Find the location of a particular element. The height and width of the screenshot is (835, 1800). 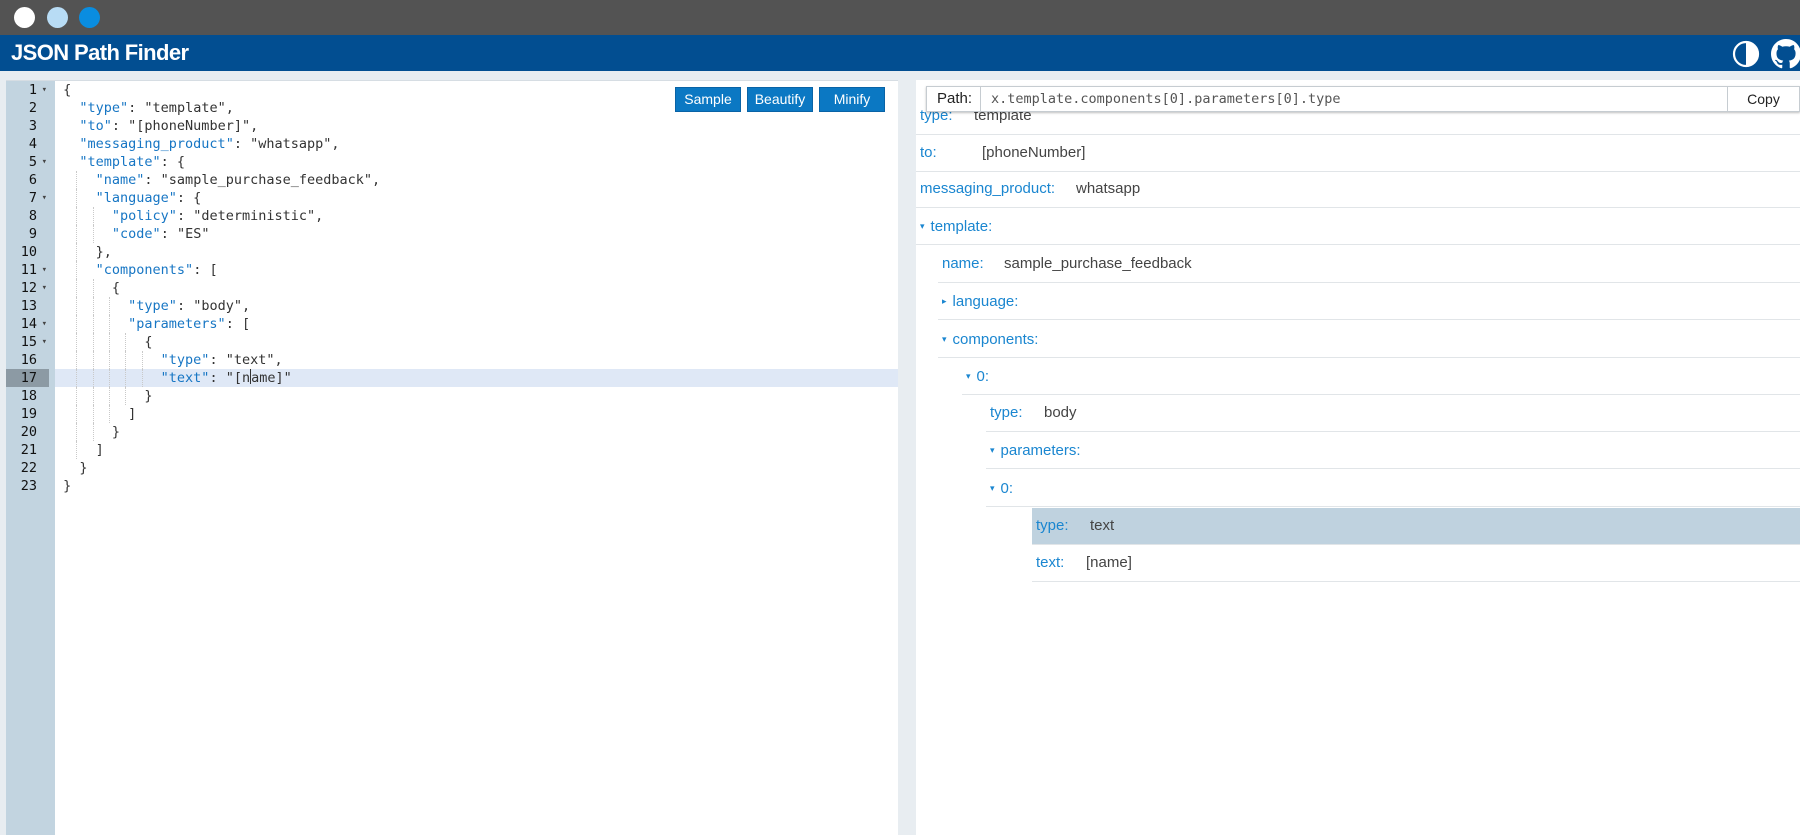

code-line: "components": [ is located at coordinates (476, 270).